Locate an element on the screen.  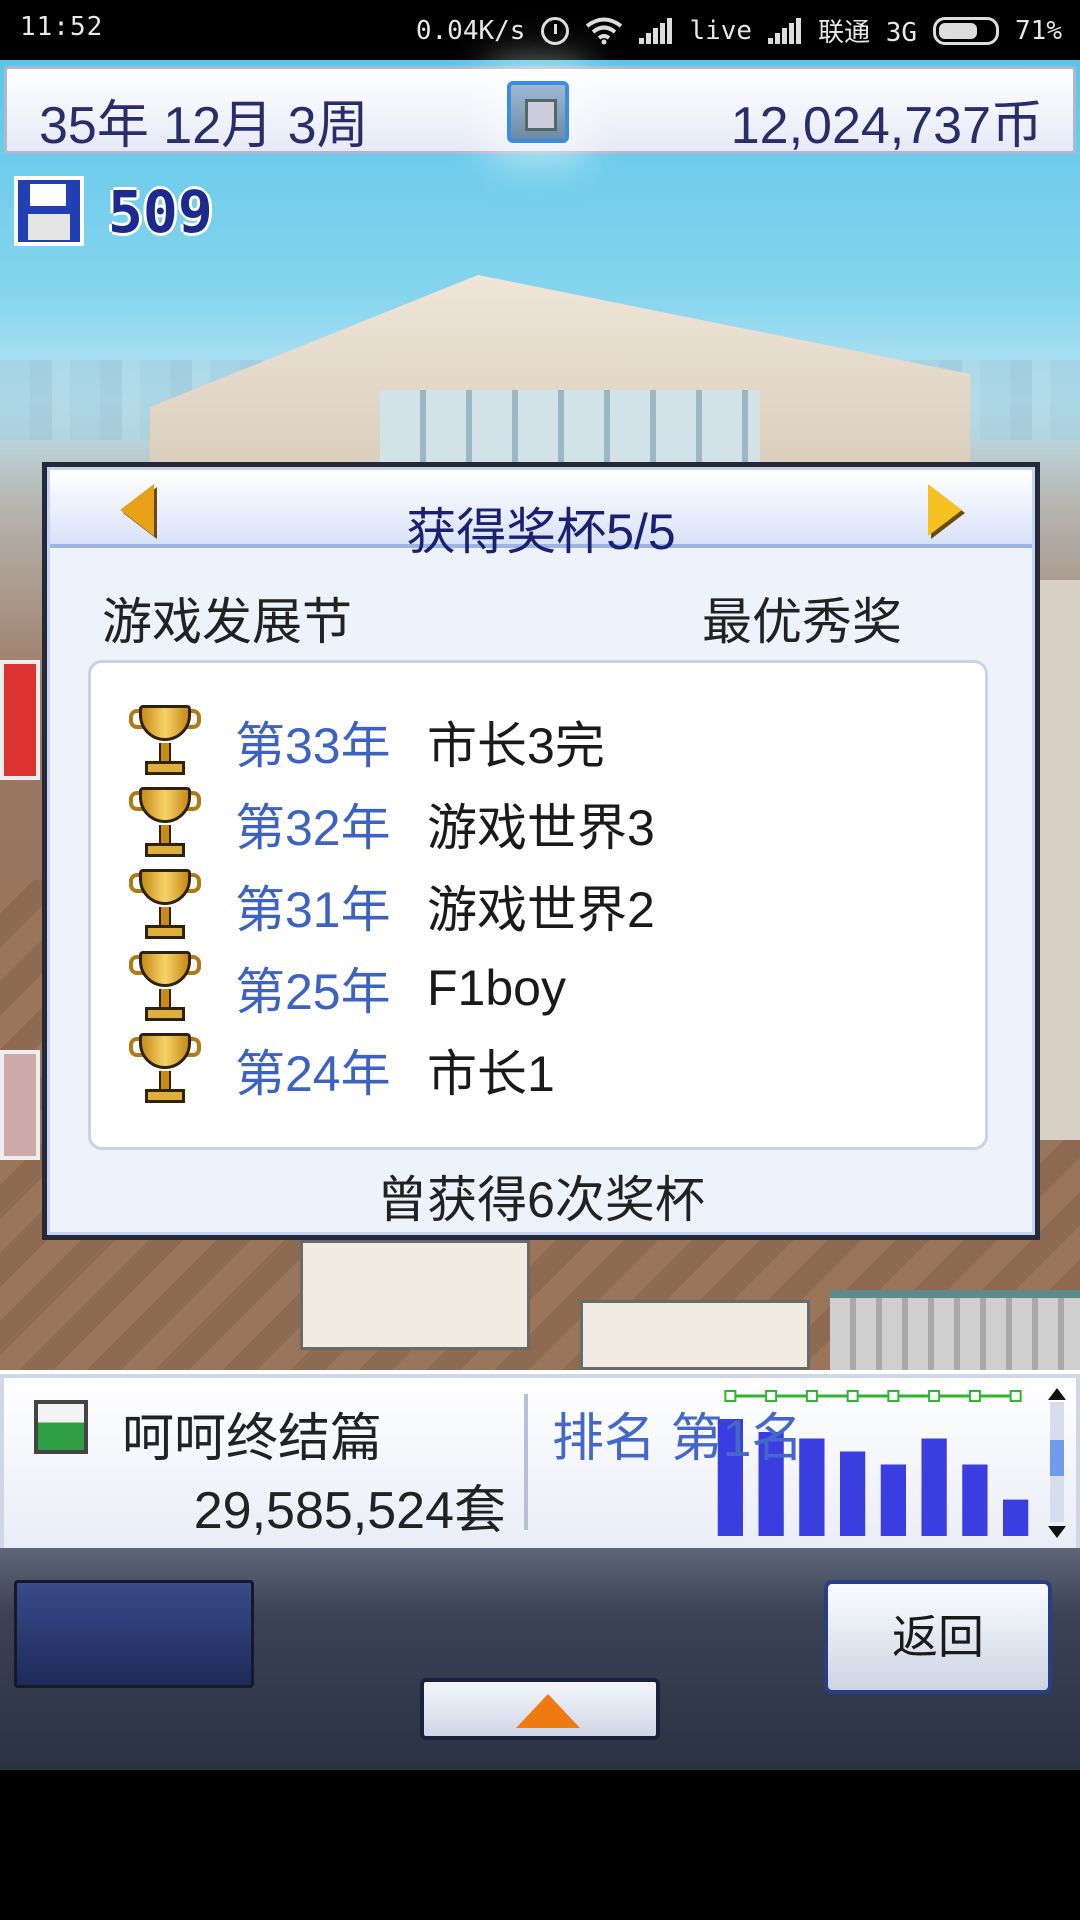
status-icons: 0.04K/s live 联通 3G 71% is located at coordinates (739, 30).